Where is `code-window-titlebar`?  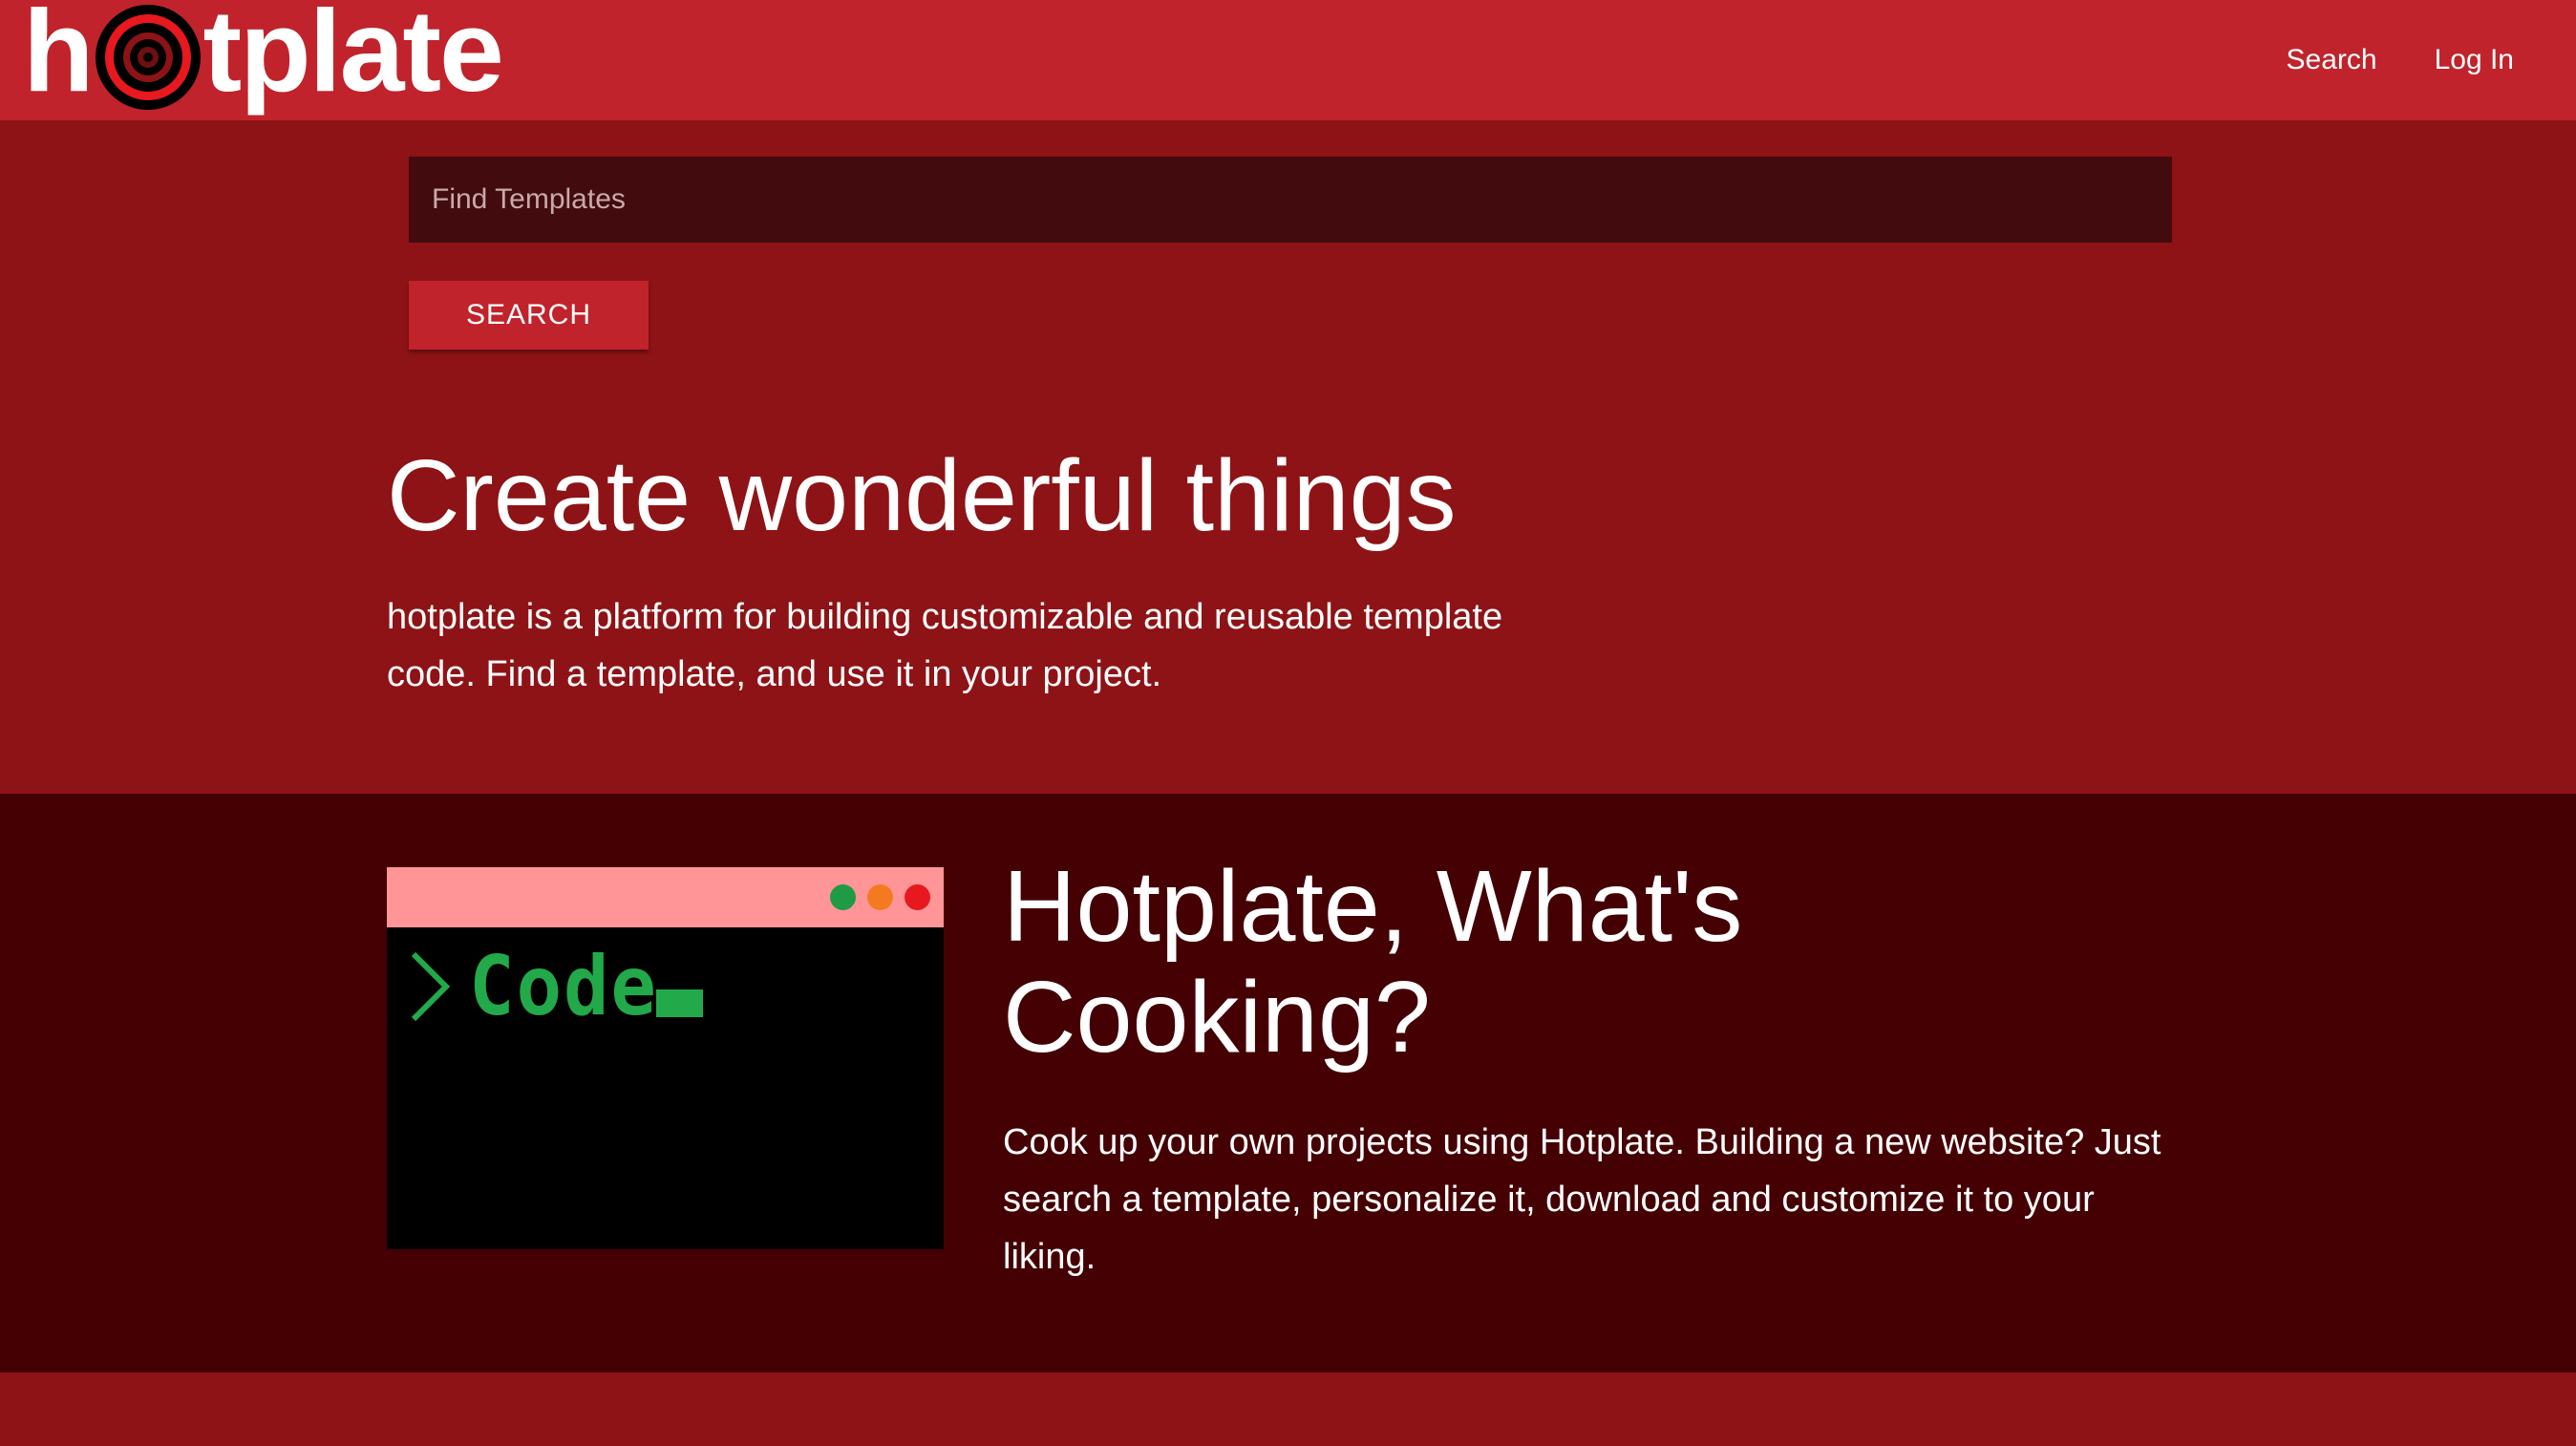
code-window-titlebar is located at coordinates (665, 897).